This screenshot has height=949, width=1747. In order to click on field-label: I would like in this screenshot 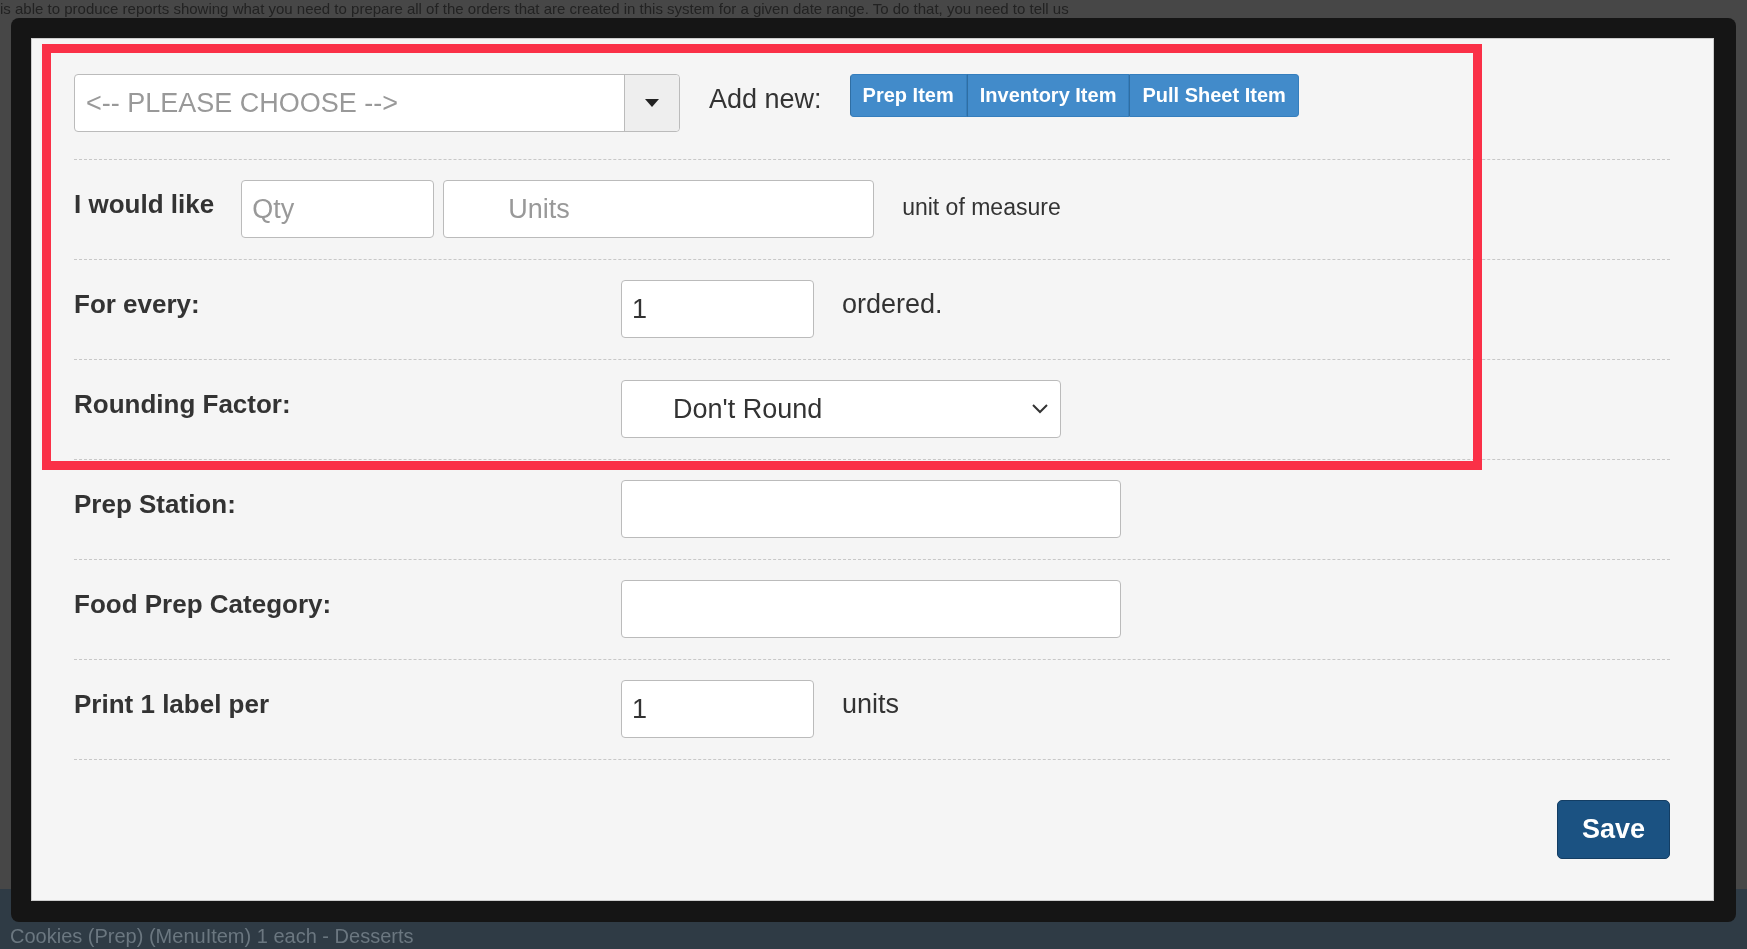, I will do `click(144, 204)`.